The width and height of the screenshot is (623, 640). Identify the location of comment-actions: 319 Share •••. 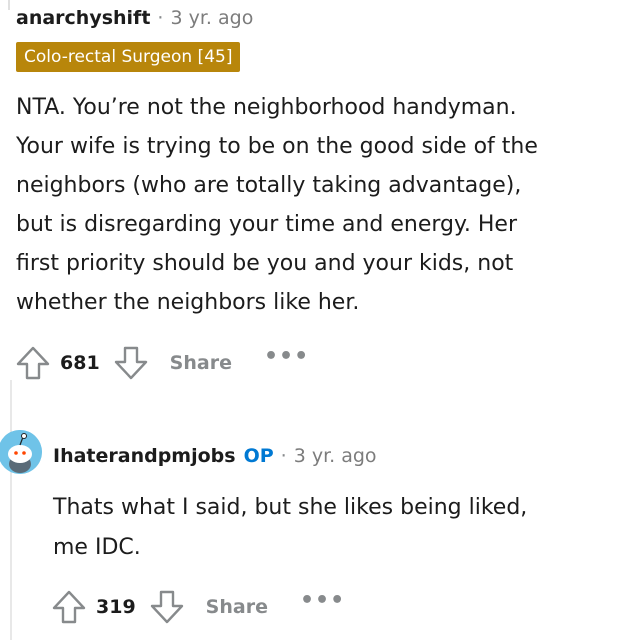
(197, 607).